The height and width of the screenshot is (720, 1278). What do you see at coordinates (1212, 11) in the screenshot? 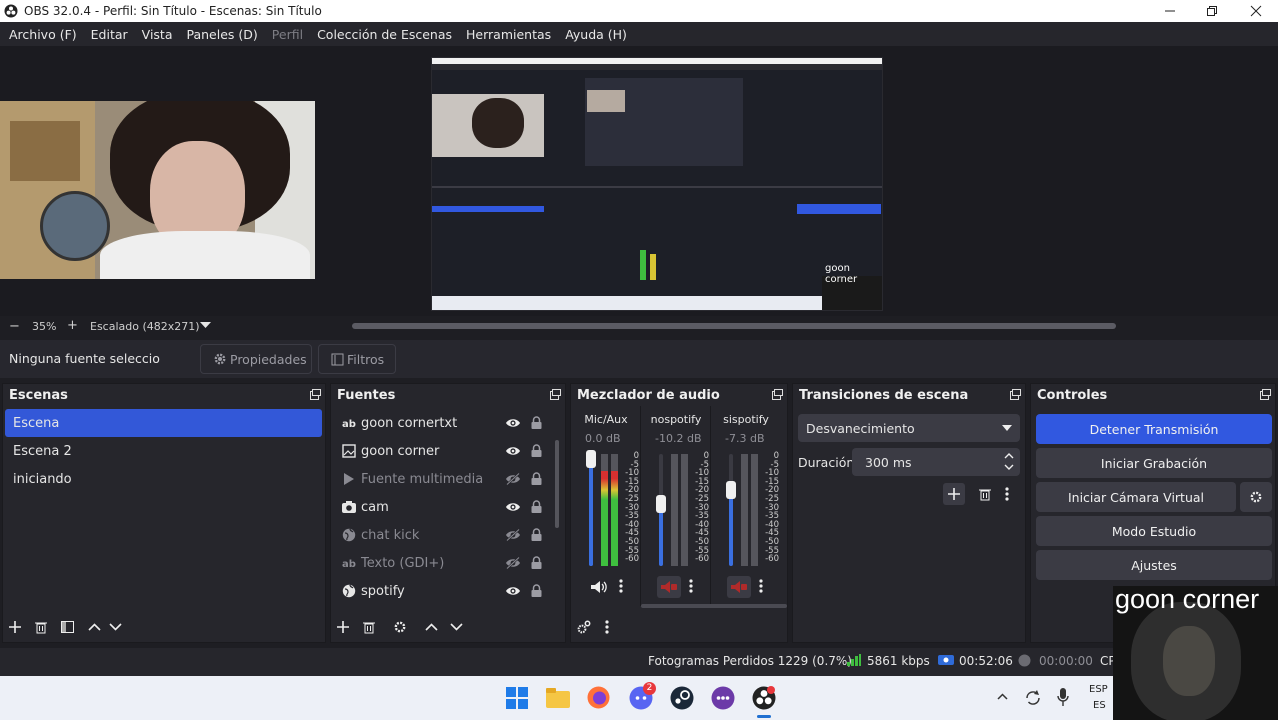
I see `maximize-button` at bounding box center [1212, 11].